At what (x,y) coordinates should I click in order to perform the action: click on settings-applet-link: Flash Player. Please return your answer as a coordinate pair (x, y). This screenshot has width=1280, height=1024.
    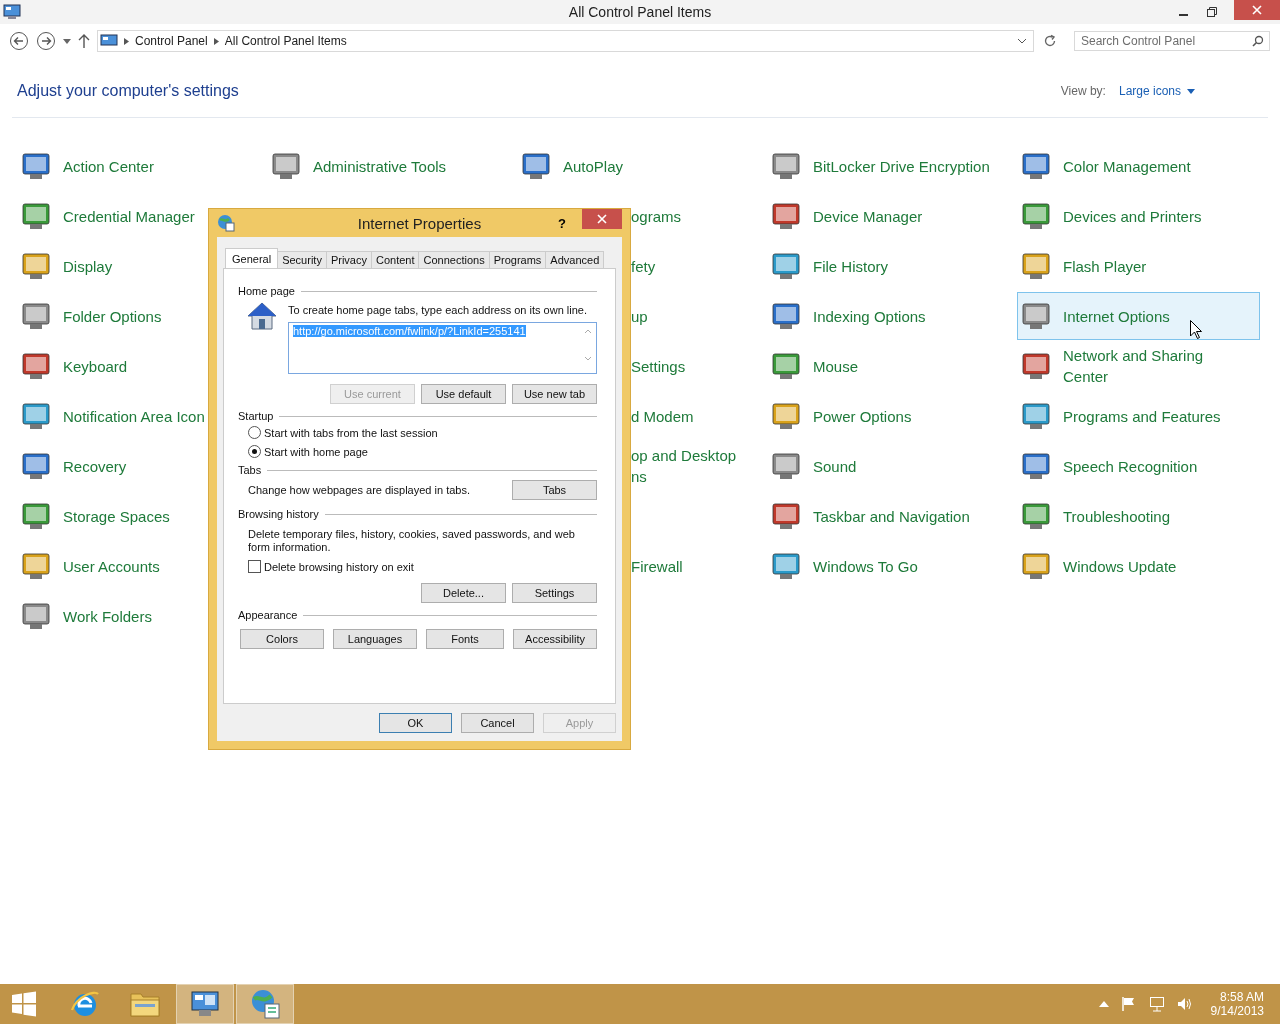
    Looking at the image, I should click on (1084, 266).